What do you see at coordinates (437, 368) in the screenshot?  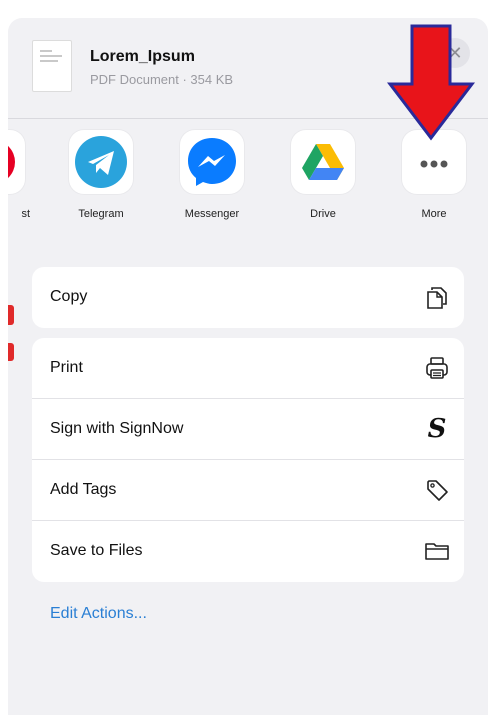 I see `print-icon` at bounding box center [437, 368].